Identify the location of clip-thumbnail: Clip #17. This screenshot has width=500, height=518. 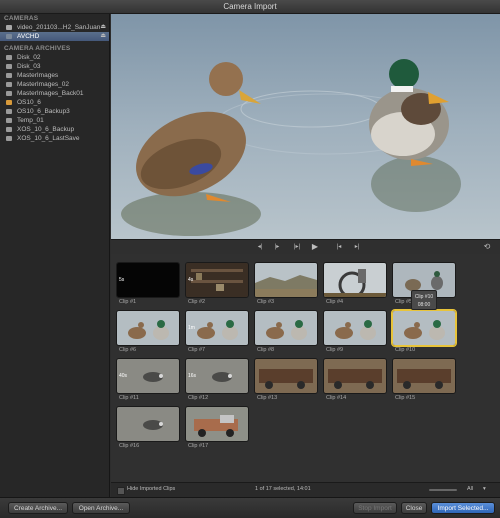
(217, 429).